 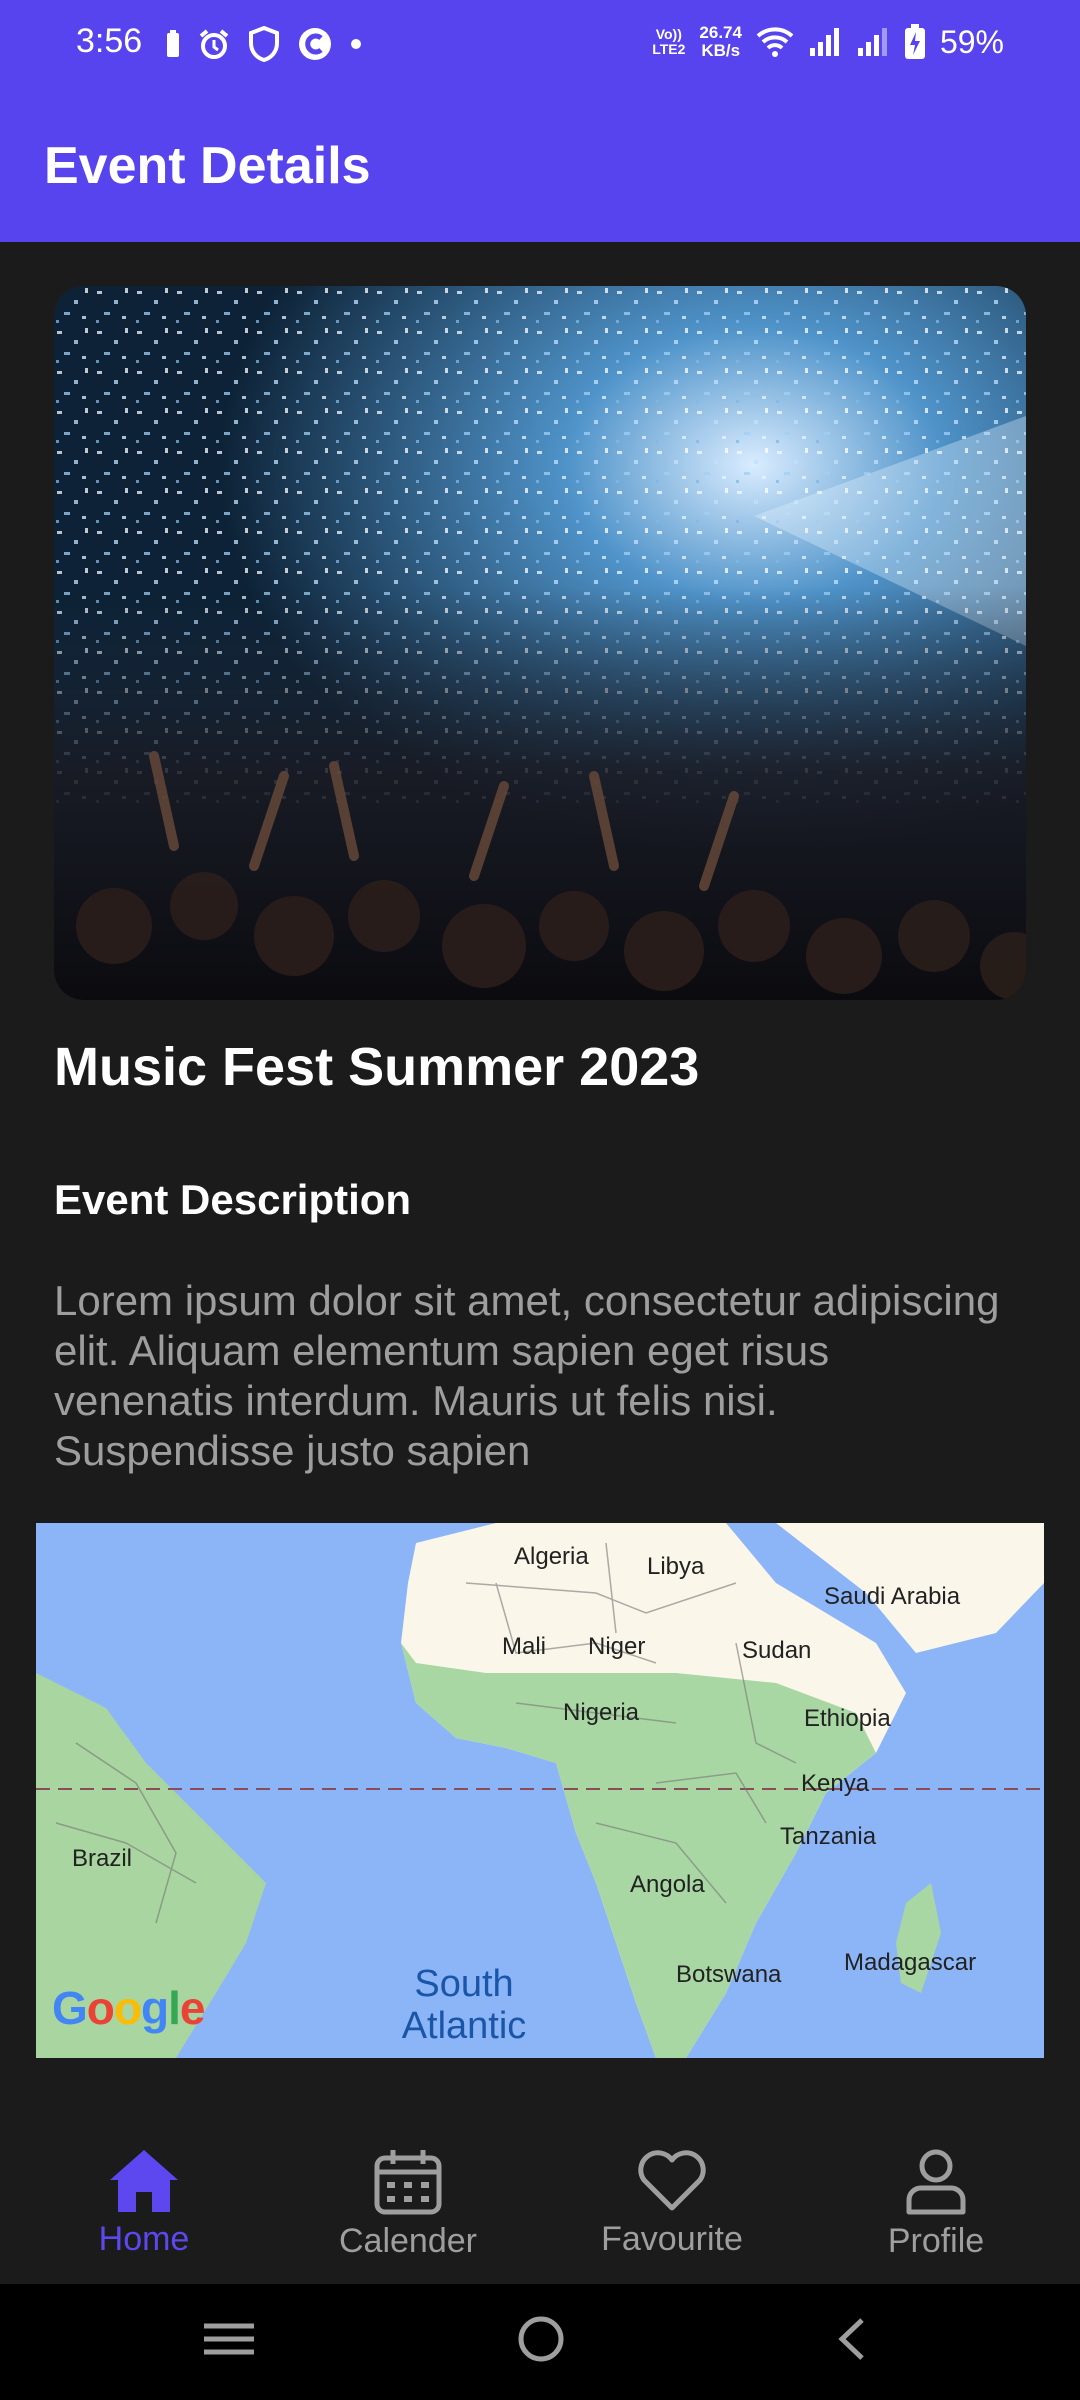 What do you see at coordinates (672, 2239) in the screenshot?
I see `nav-favourite-label: Favourite` at bounding box center [672, 2239].